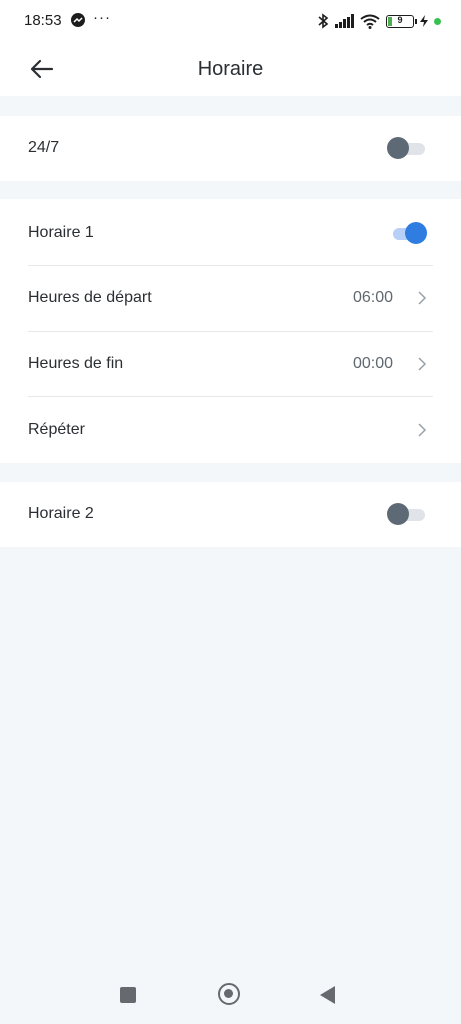  I want to click on end-time-label: Heures de fin, so click(76, 363).